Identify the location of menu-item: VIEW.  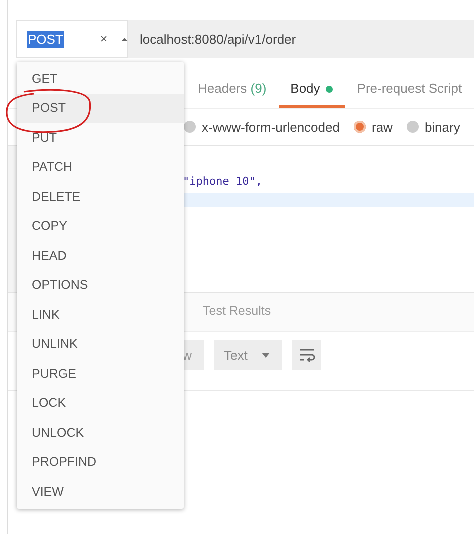
(100, 491).